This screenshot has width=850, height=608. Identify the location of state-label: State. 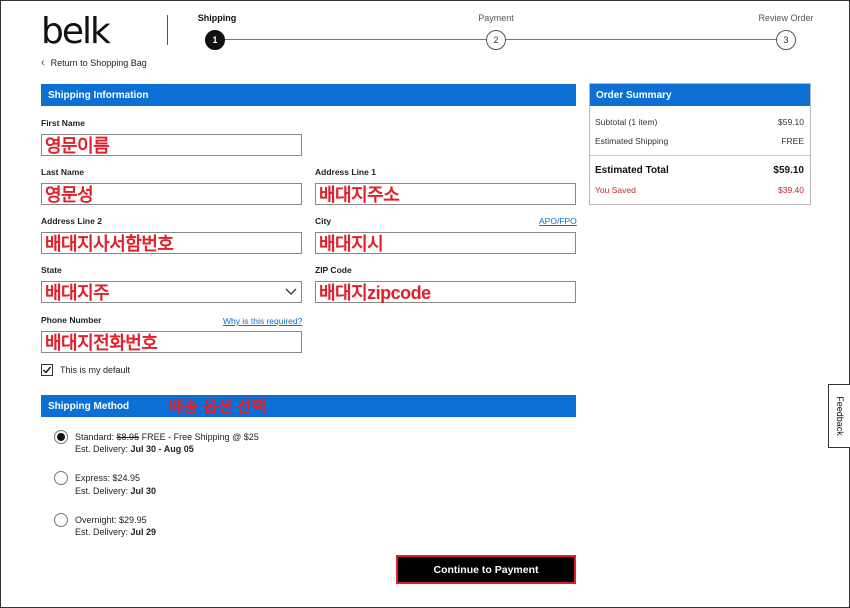
(51, 270).